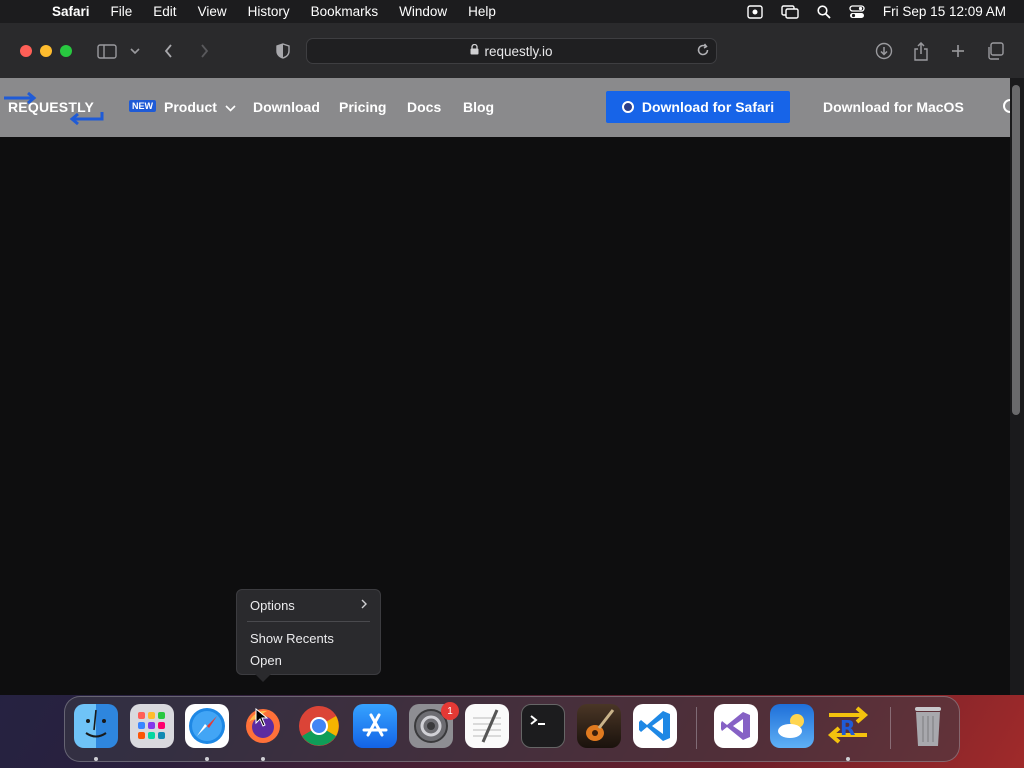 The image size is (1024, 768). What do you see at coordinates (142, 106) in the screenshot?
I see `new-badge: NEW` at bounding box center [142, 106].